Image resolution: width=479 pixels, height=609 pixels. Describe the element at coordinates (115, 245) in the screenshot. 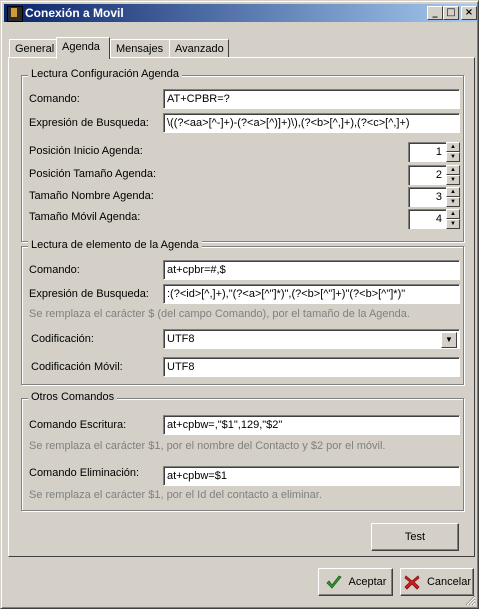

I see `elemento-legend: Lectura de elemento de la Agenda` at that location.